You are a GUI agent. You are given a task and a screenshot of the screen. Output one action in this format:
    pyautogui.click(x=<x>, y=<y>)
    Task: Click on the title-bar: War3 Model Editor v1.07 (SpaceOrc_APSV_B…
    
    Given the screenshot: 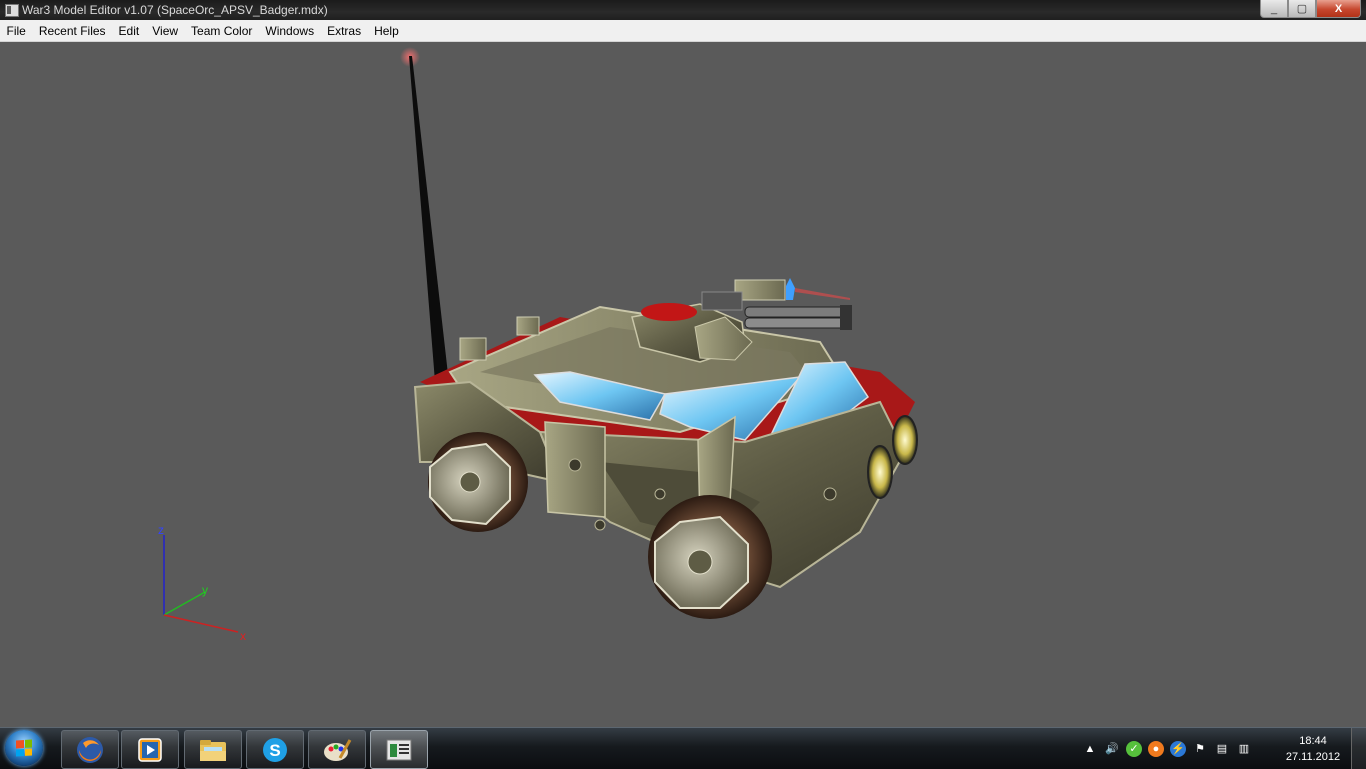 What is the action you would take?
    pyautogui.click(x=683, y=10)
    